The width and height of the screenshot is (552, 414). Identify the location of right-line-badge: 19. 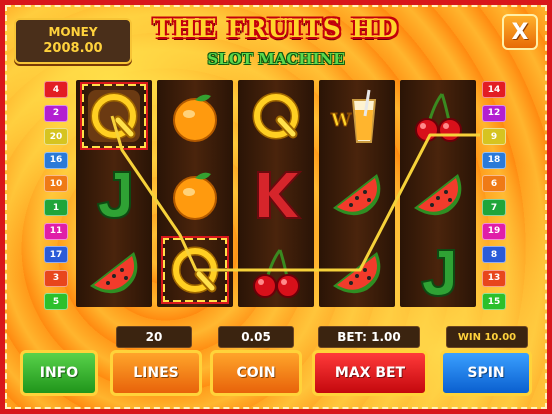
(494, 231).